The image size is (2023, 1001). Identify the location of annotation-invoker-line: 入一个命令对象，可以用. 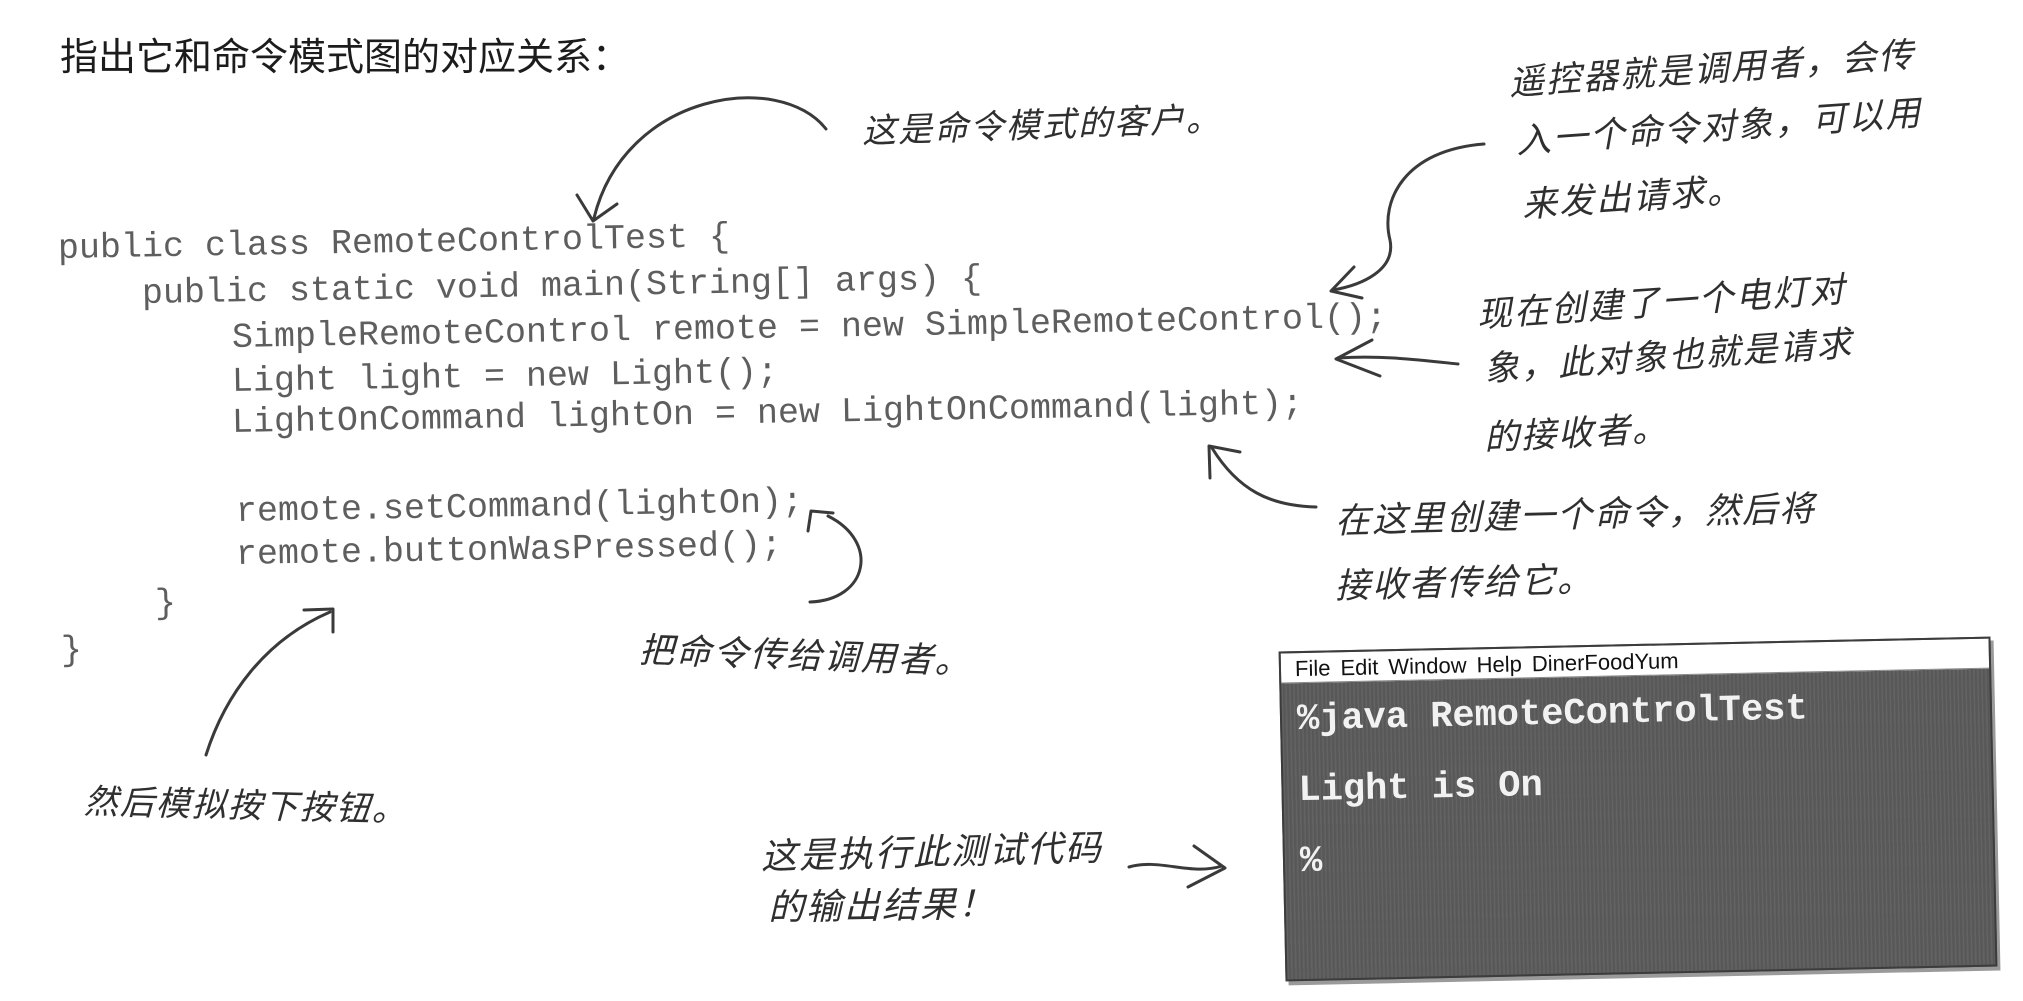
(1719, 127).